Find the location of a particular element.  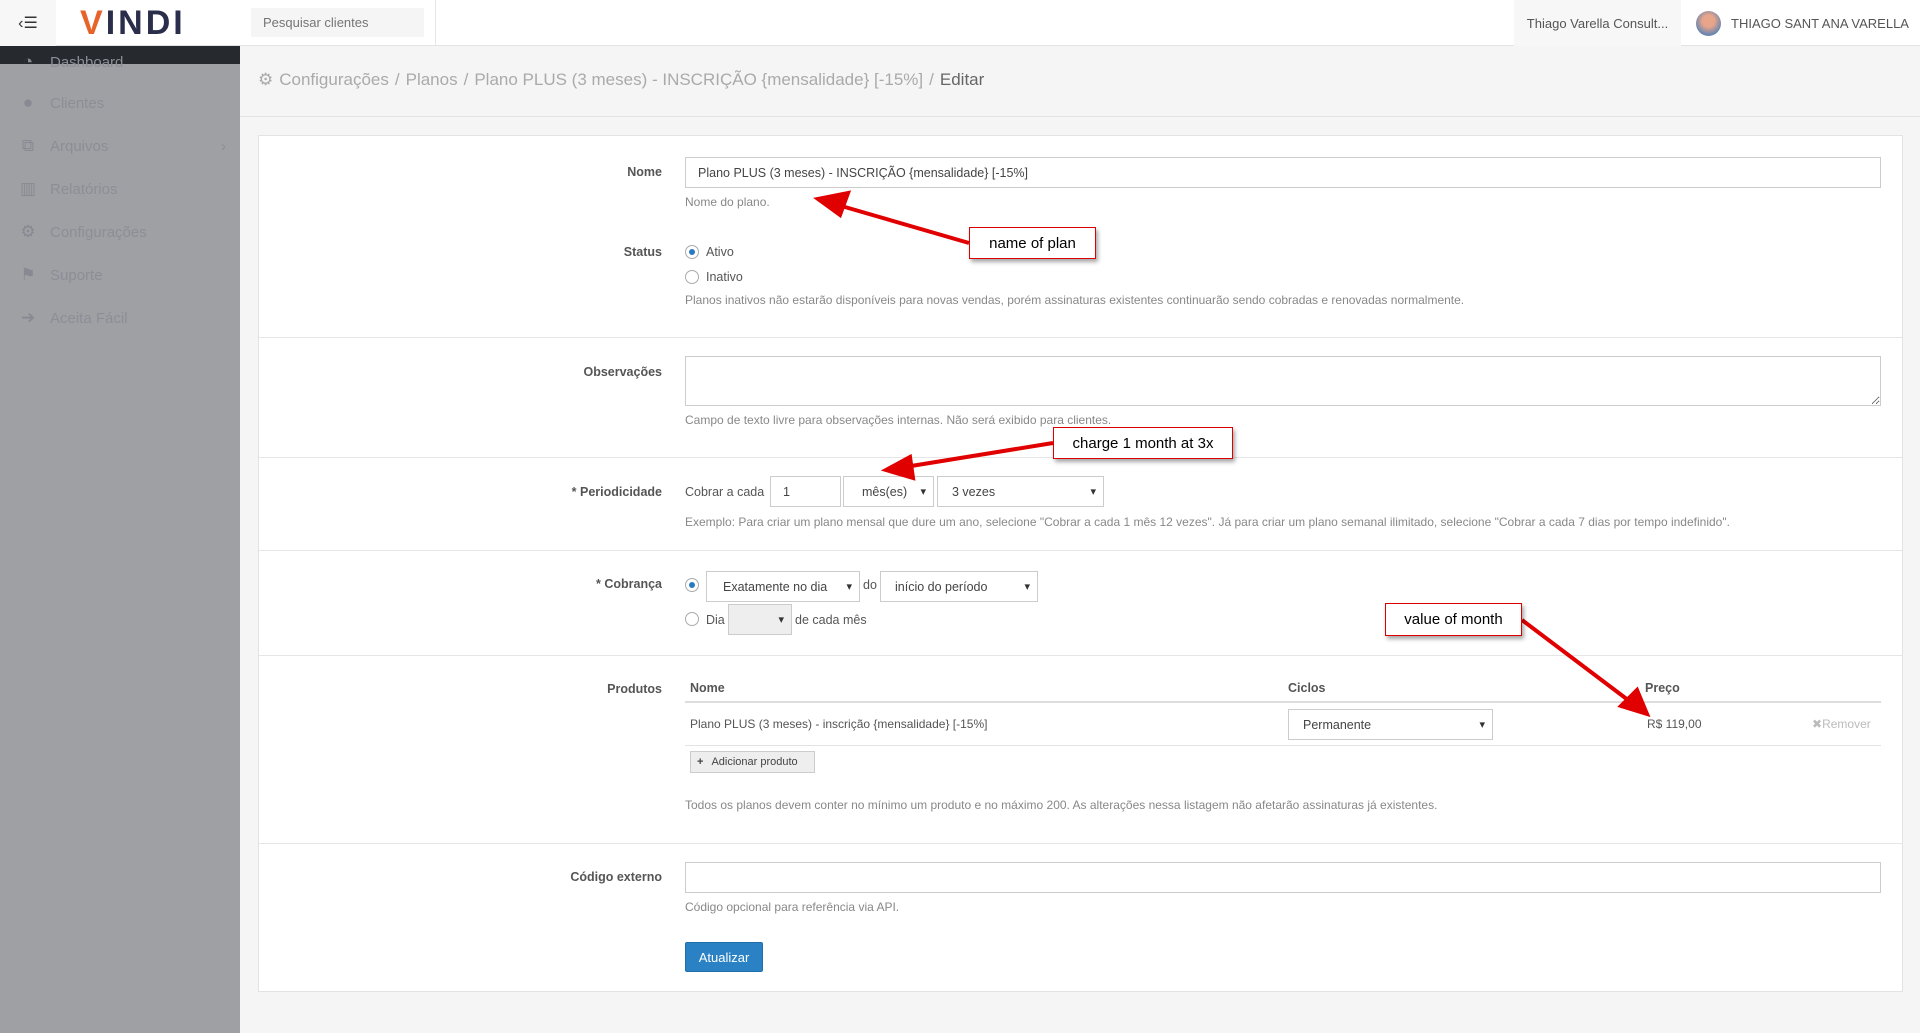

annotation-charge: charge 1 month at 3x is located at coordinates (1143, 443).